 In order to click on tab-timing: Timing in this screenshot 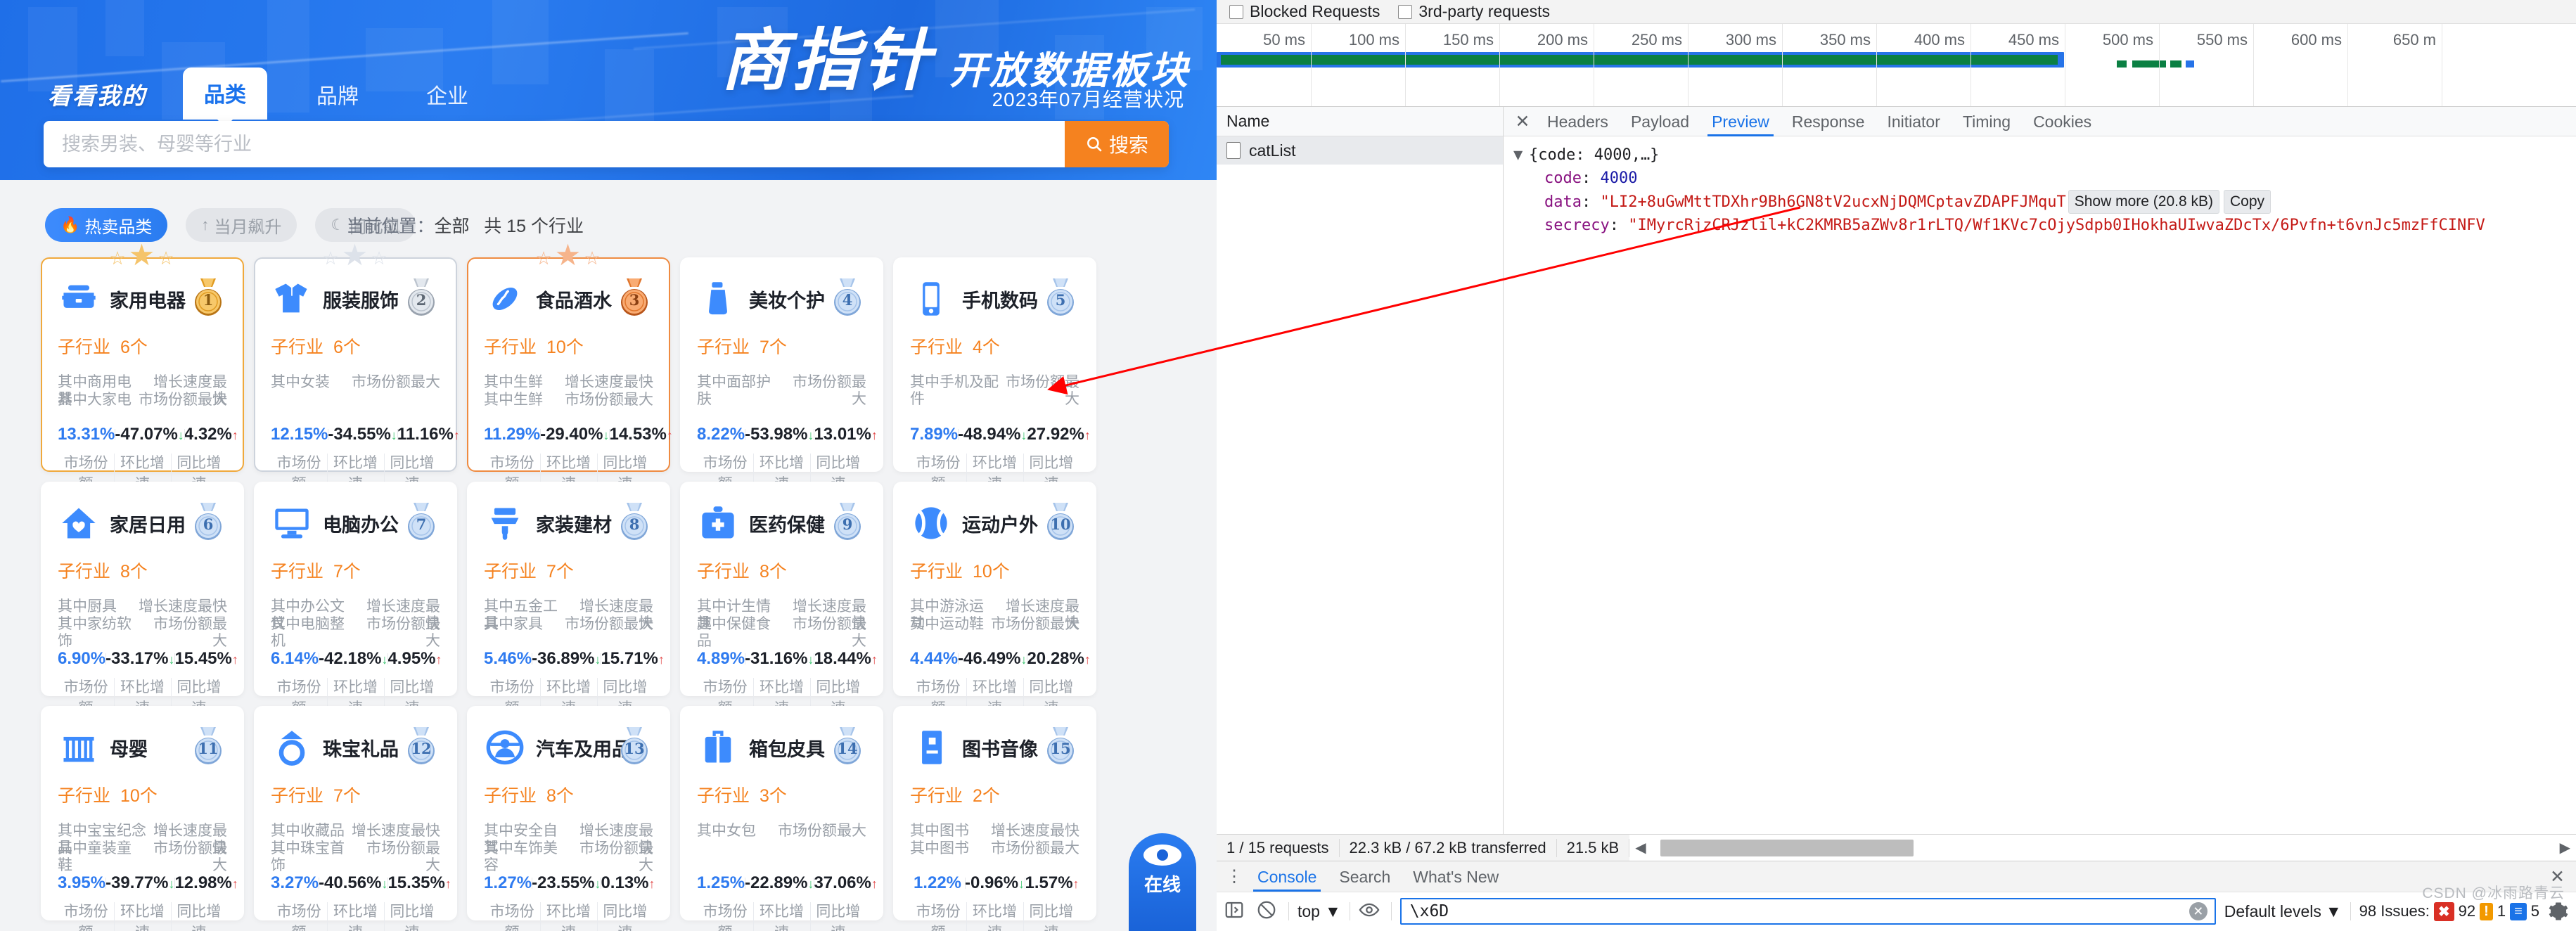, I will do `click(1986, 122)`.